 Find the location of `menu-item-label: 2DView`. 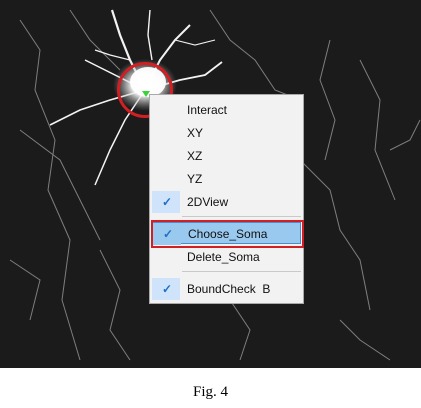

menu-item-label: 2DView is located at coordinates (208, 202).